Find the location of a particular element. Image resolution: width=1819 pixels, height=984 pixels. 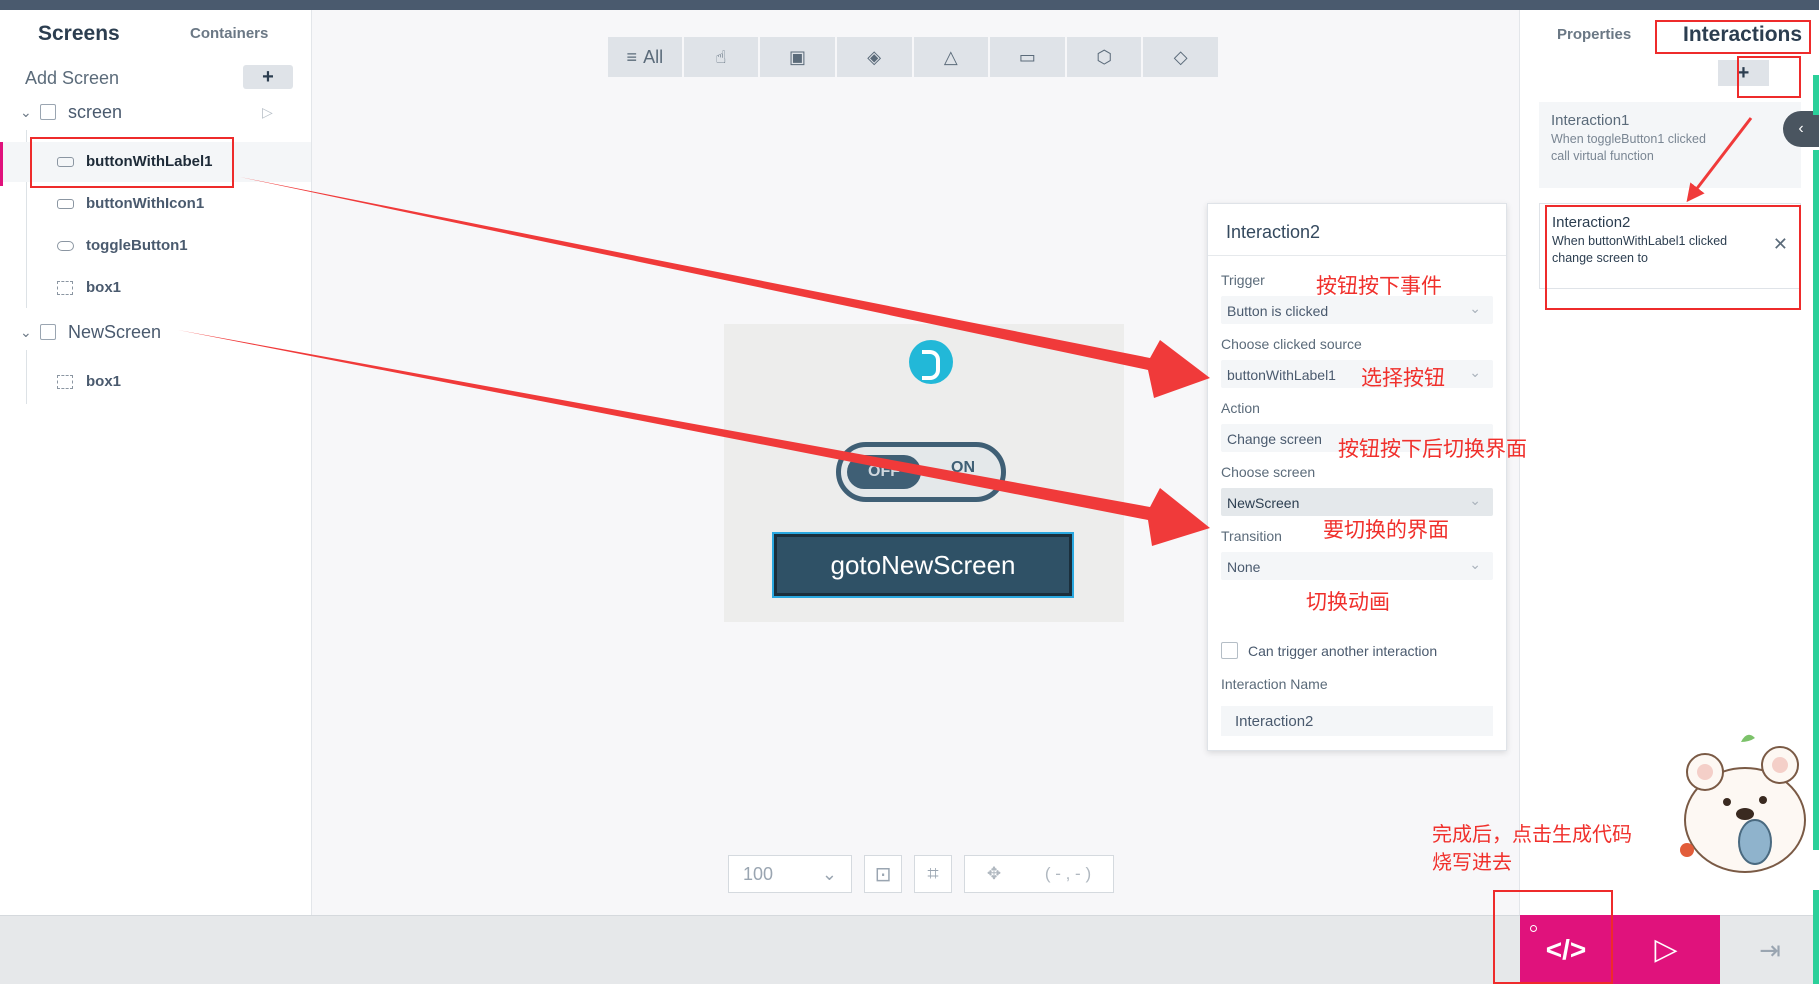

selection-marker is located at coordinates (1, 164).